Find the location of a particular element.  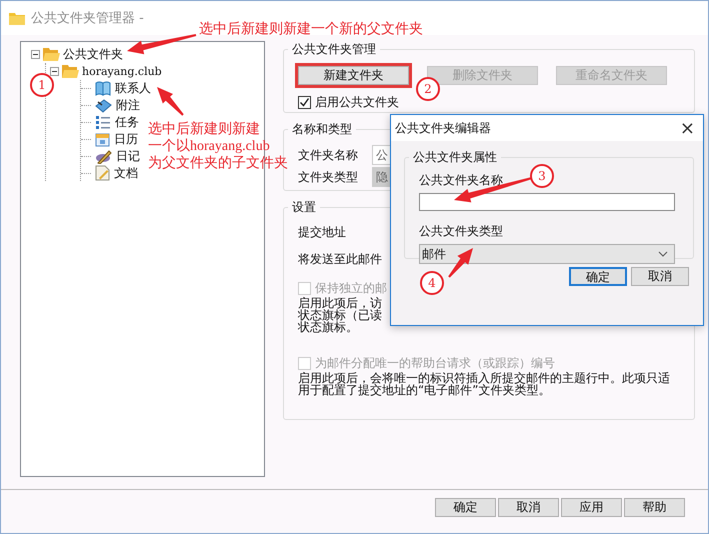

group-title: 公共文件夹管理 is located at coordinates (334, 49).